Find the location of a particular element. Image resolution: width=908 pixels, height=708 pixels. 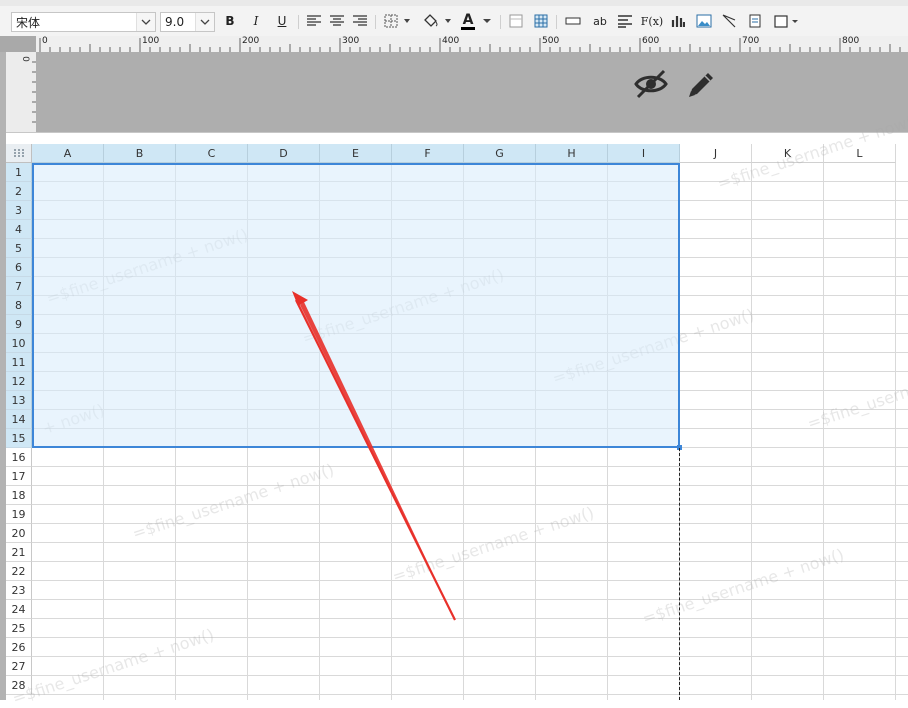

column-header-f: F is located at coordinates (428, 153).